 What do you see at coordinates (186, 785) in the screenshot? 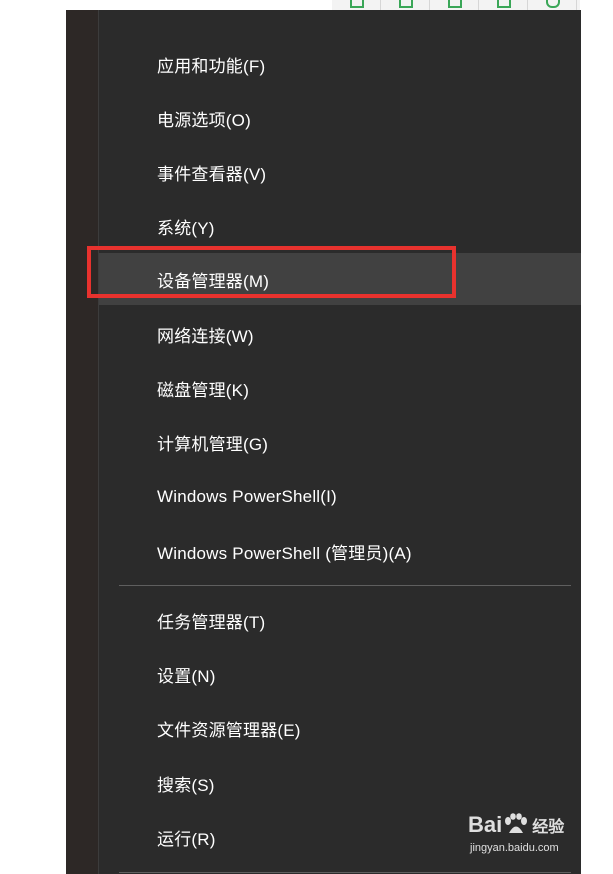
I see `menu-item-label: 搜索(S)` at bounding box center [186, 785].